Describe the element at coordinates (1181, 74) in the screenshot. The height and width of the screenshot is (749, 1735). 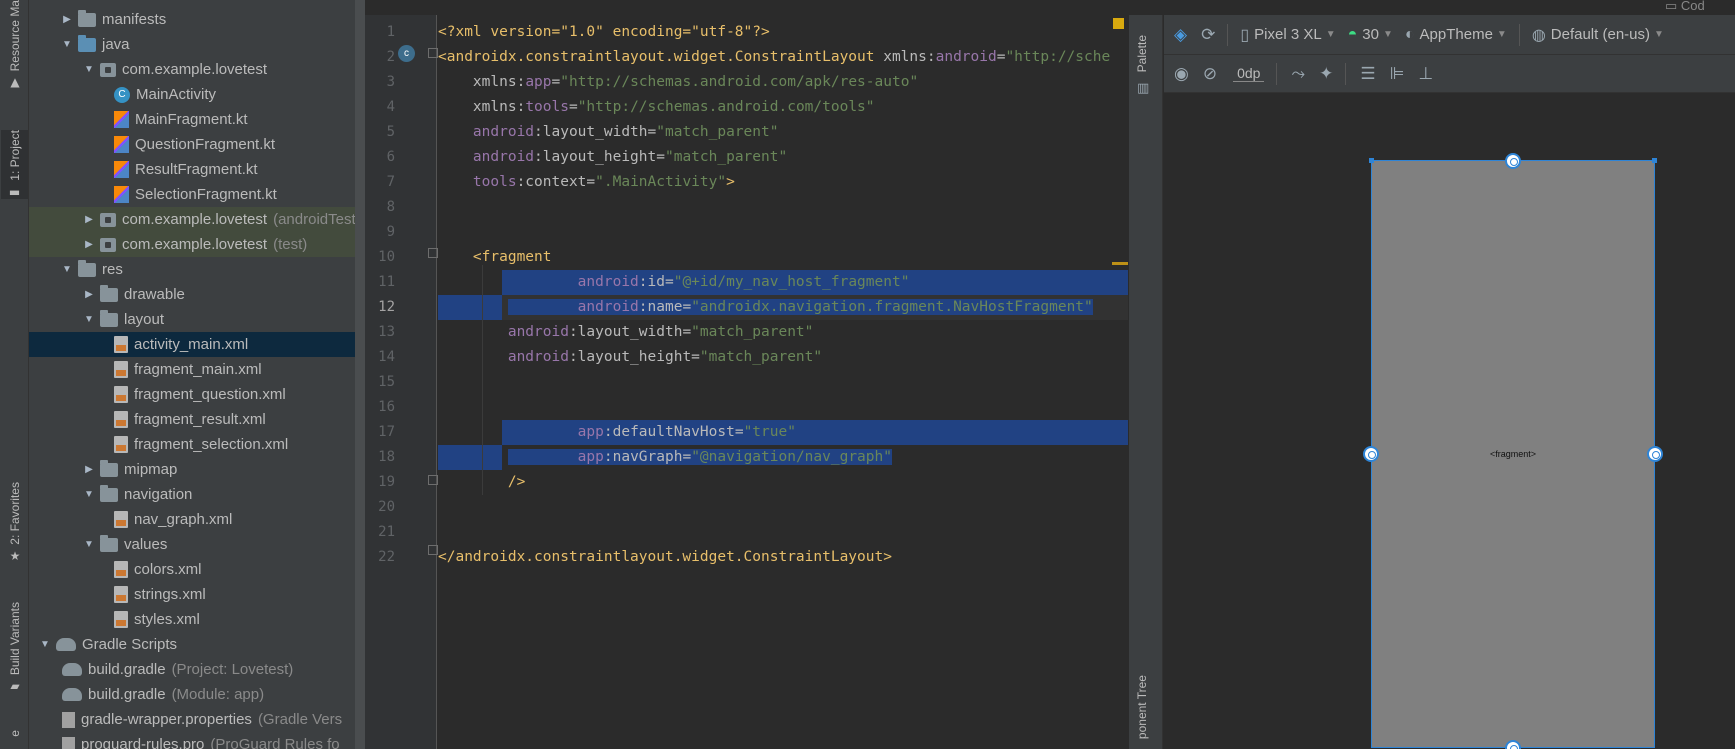
I see `eye-icon: ◉` at that location.